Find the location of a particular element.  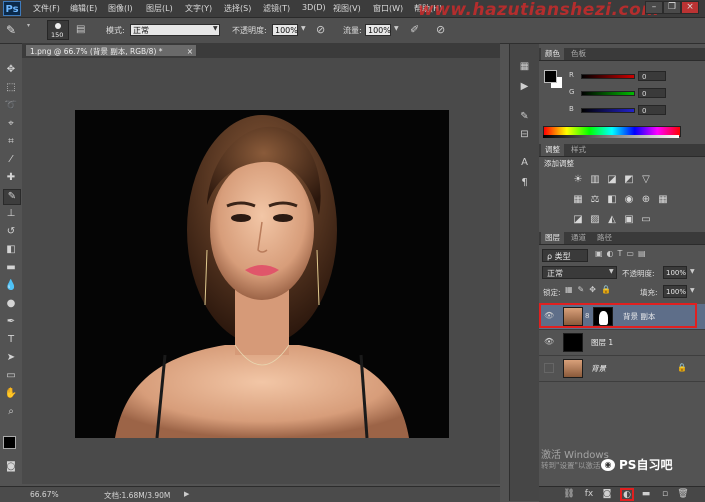

hand-tool-icon: ✋ is located at coordinates (11, 394).